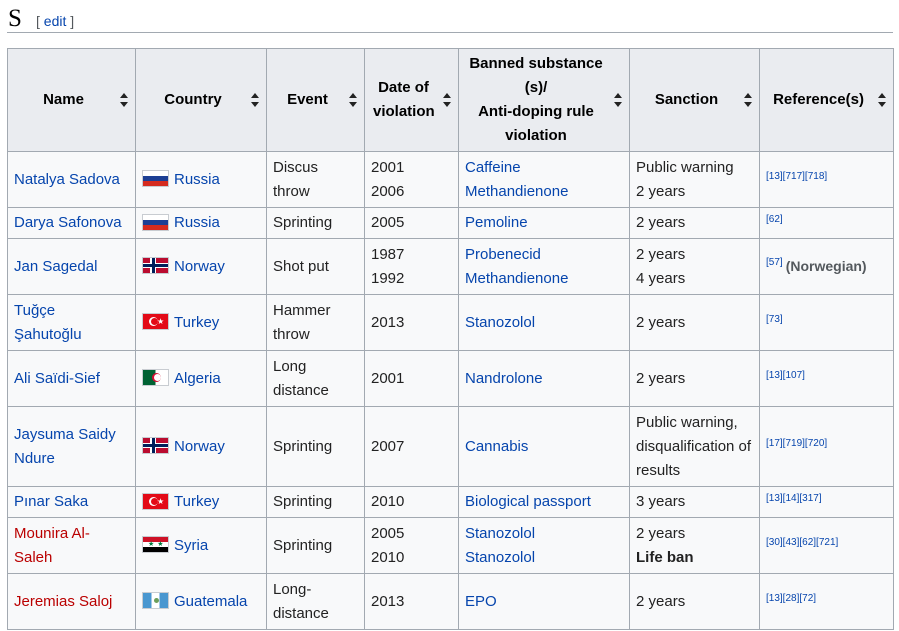 This screenshot has height=631, width=899. What do you see at coordinates (63, 601) in the screenshot?
I see `athlete-redlink: Jeremias Saloj` at bounding box center [63, 601].